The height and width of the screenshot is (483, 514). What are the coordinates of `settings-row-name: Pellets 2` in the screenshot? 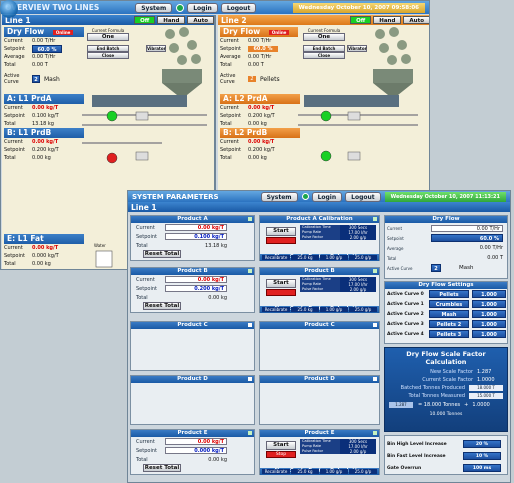 It's located at (449, 324).